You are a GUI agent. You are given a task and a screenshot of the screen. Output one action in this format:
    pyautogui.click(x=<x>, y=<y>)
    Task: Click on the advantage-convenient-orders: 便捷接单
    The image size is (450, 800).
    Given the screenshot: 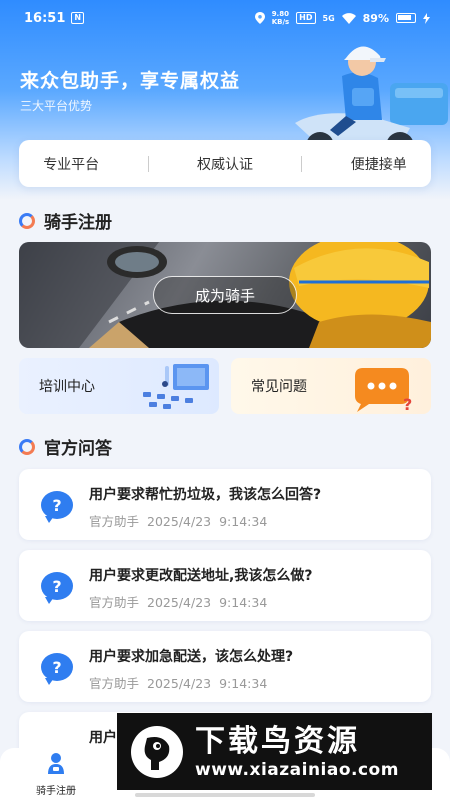 What is the action you would take?
    pyautogui.click(x=379, y=164)
    